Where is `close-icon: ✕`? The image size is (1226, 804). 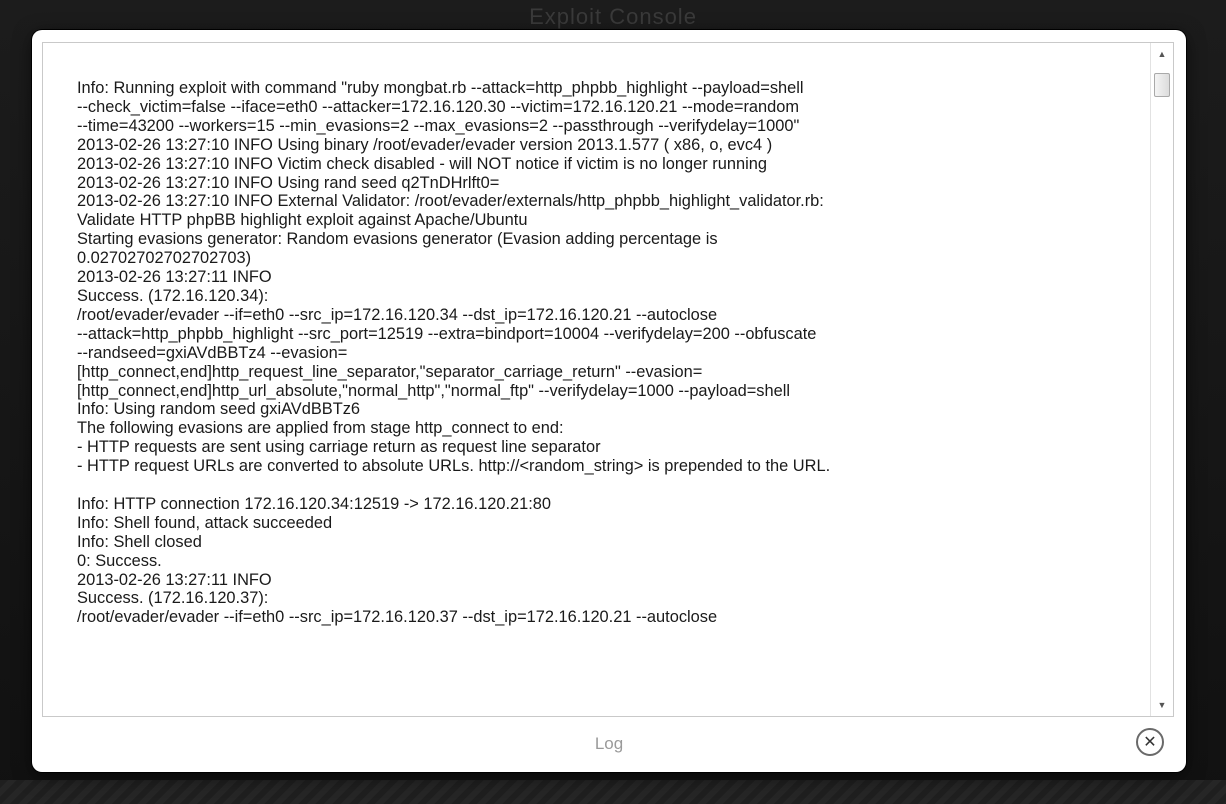
close-icon: ✕ is located at coordinates (1150, 741).